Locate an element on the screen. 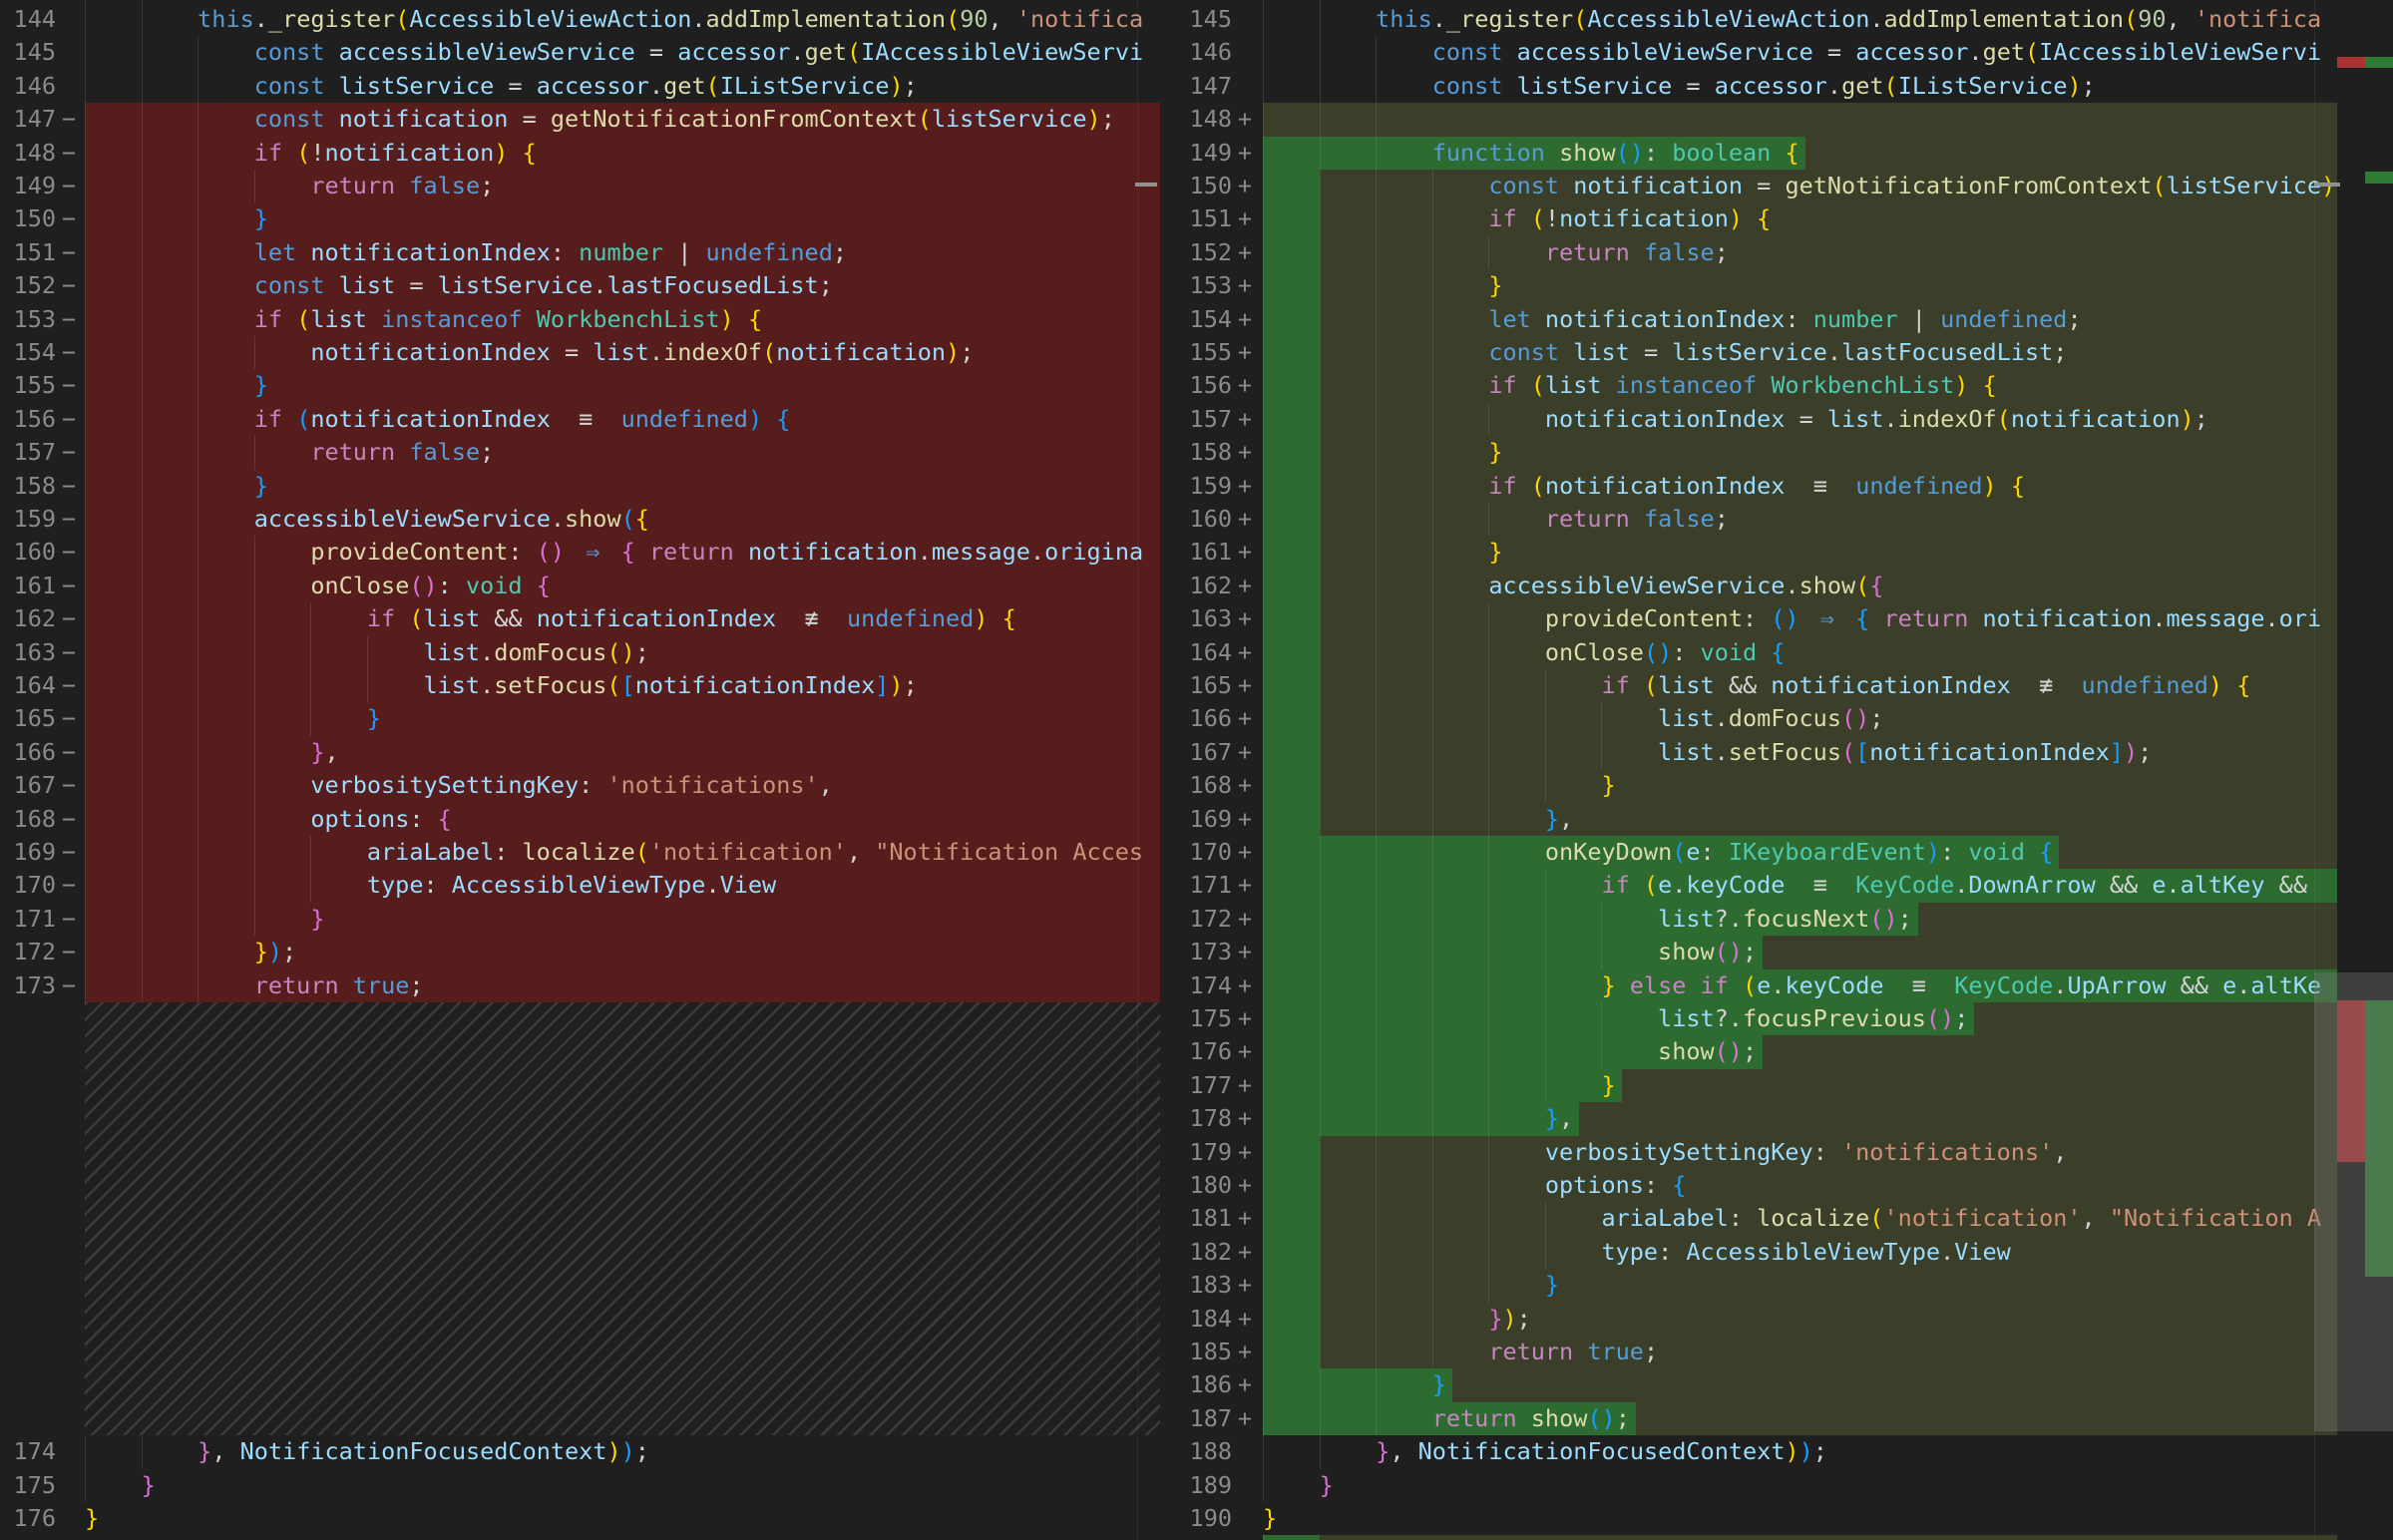  code-line: 148 + is located at coordinates (1776, 120).